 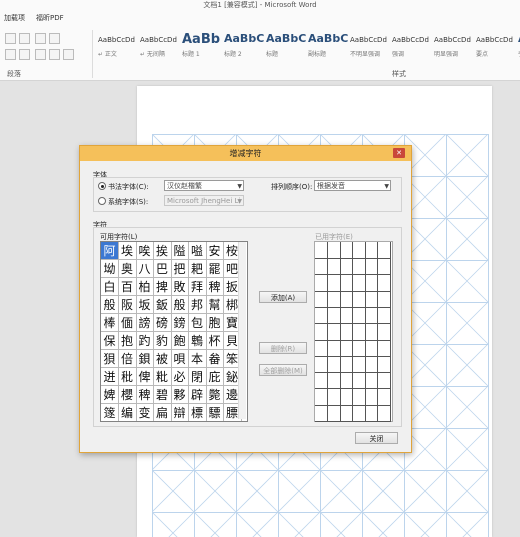 What do you see at coordinates (145, 287) in the screenshot?
I see `char-cell: 柏` at bounding box center [145, 287].